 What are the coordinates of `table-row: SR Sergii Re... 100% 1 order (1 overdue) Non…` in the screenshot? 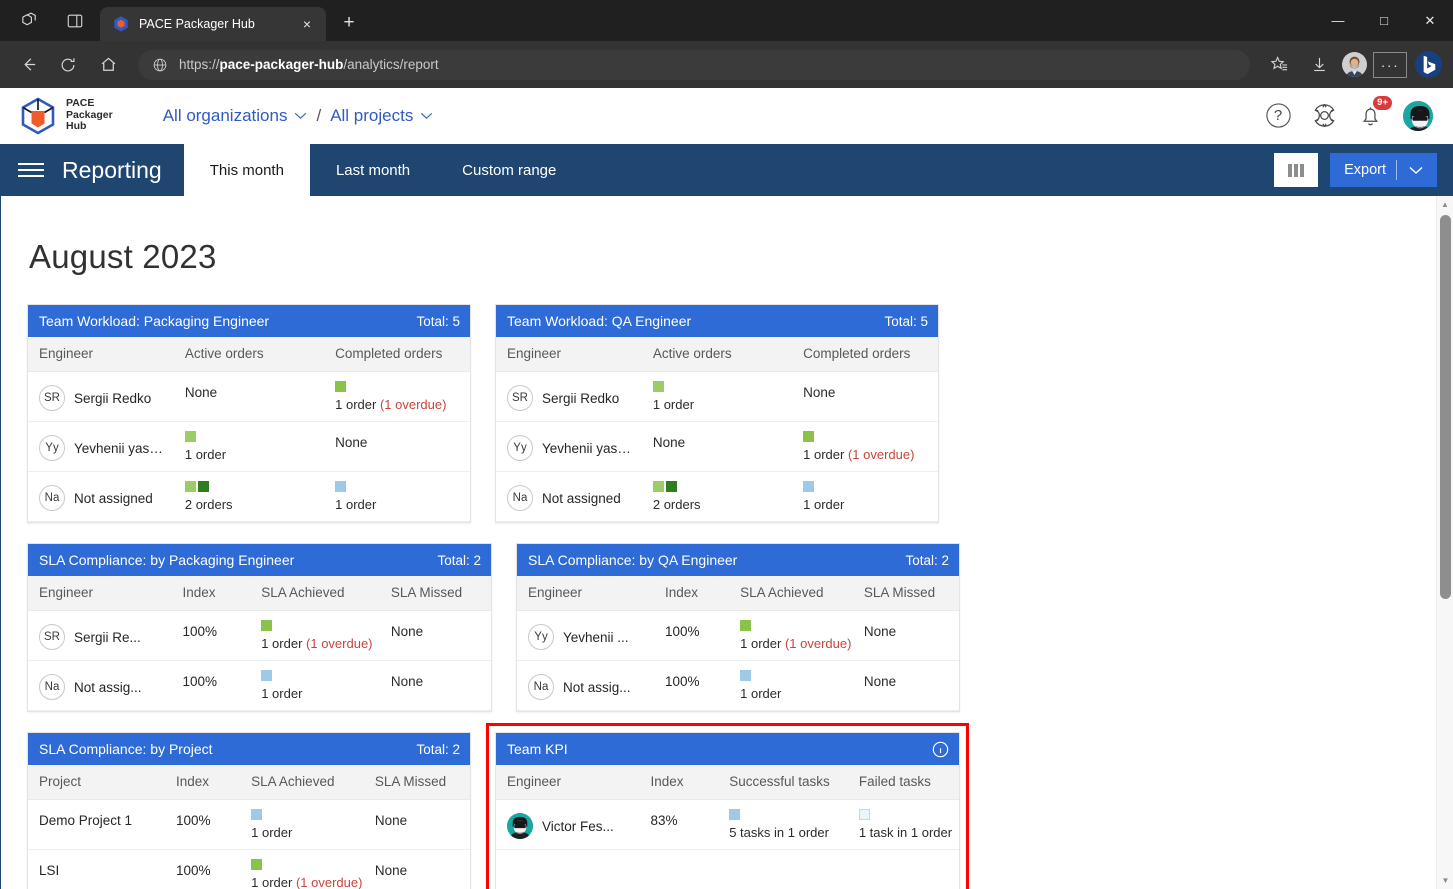 It's located at (259, 635).